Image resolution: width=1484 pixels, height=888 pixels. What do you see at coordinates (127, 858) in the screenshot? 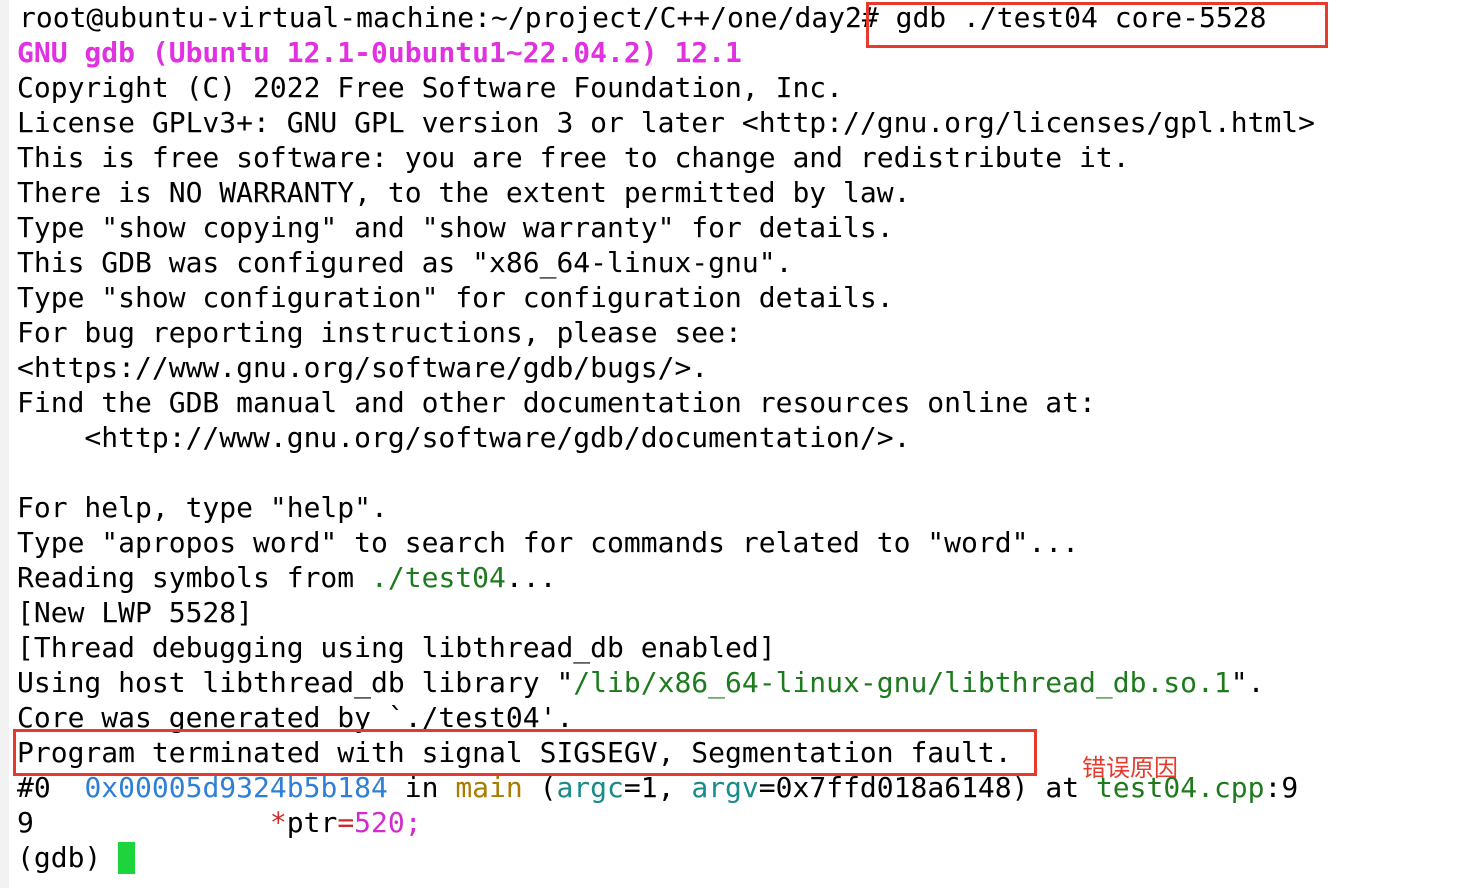
I see `text-cursor` at bounding box center [127, 858].